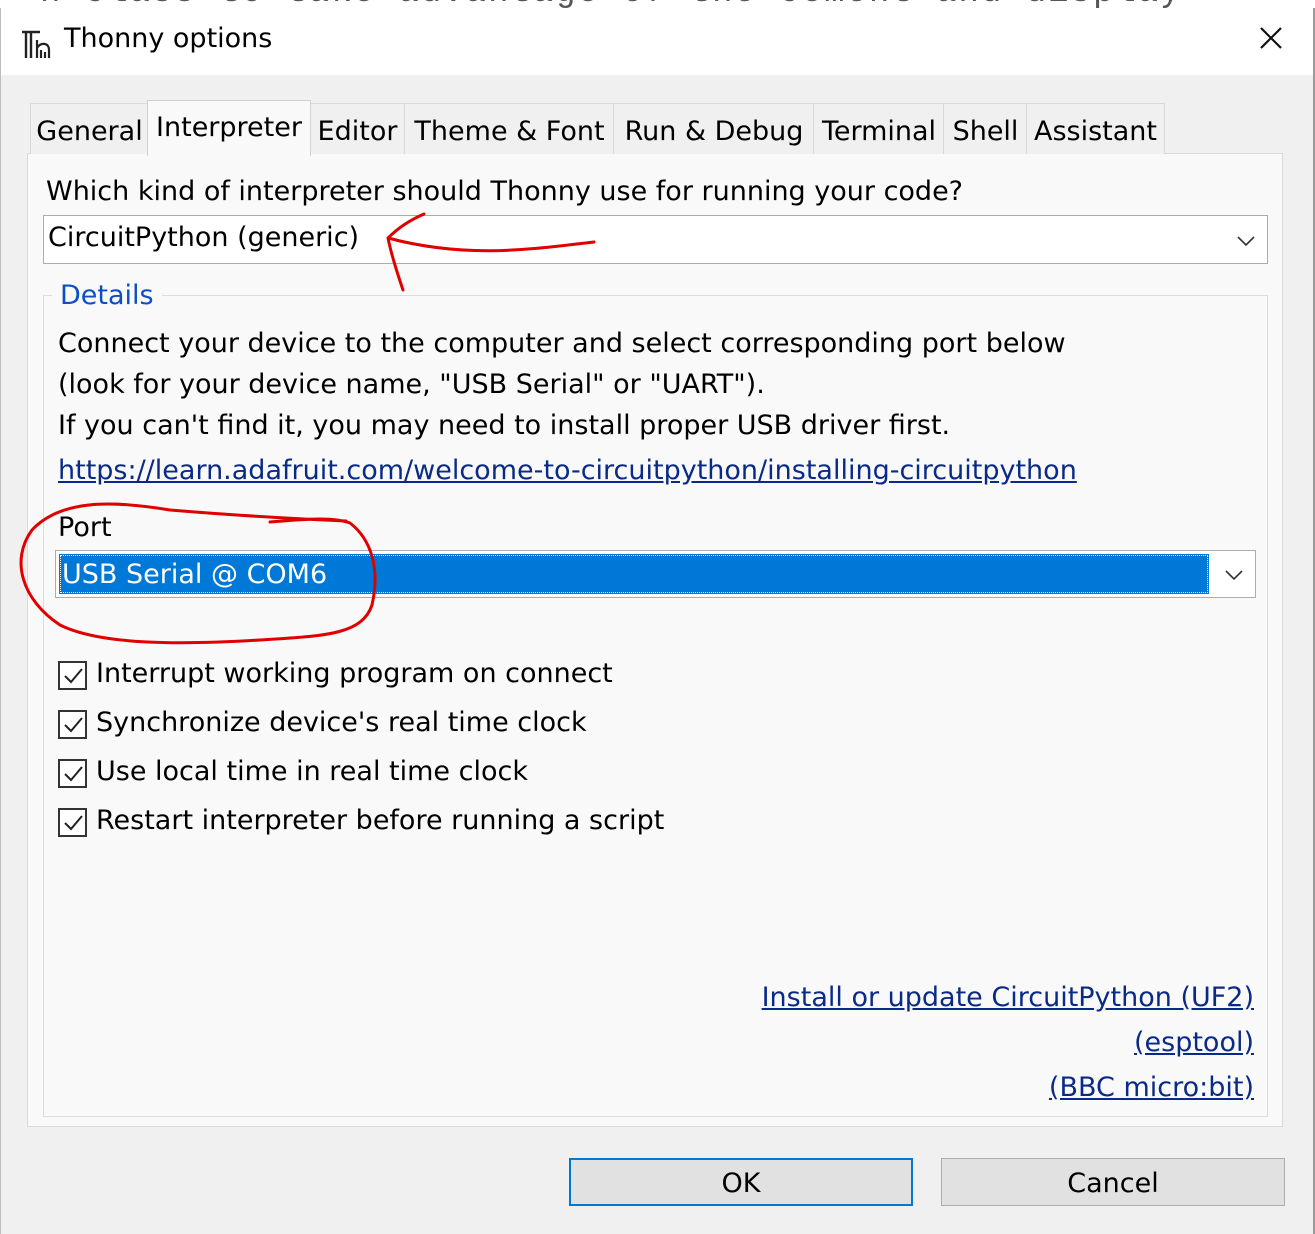 Image resolution: width=1315 pixels, height=1234 pixels. I want to click on title-bar: Thonny options, so click(657, 41).